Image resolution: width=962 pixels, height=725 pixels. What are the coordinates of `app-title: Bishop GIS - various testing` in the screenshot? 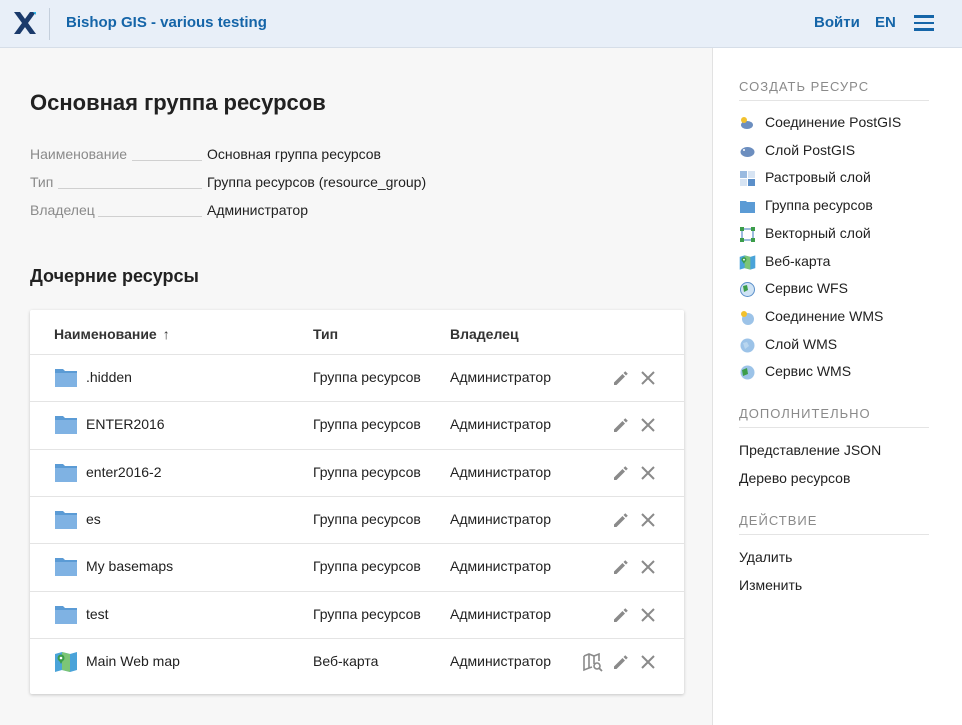 It's located at (166, 22).